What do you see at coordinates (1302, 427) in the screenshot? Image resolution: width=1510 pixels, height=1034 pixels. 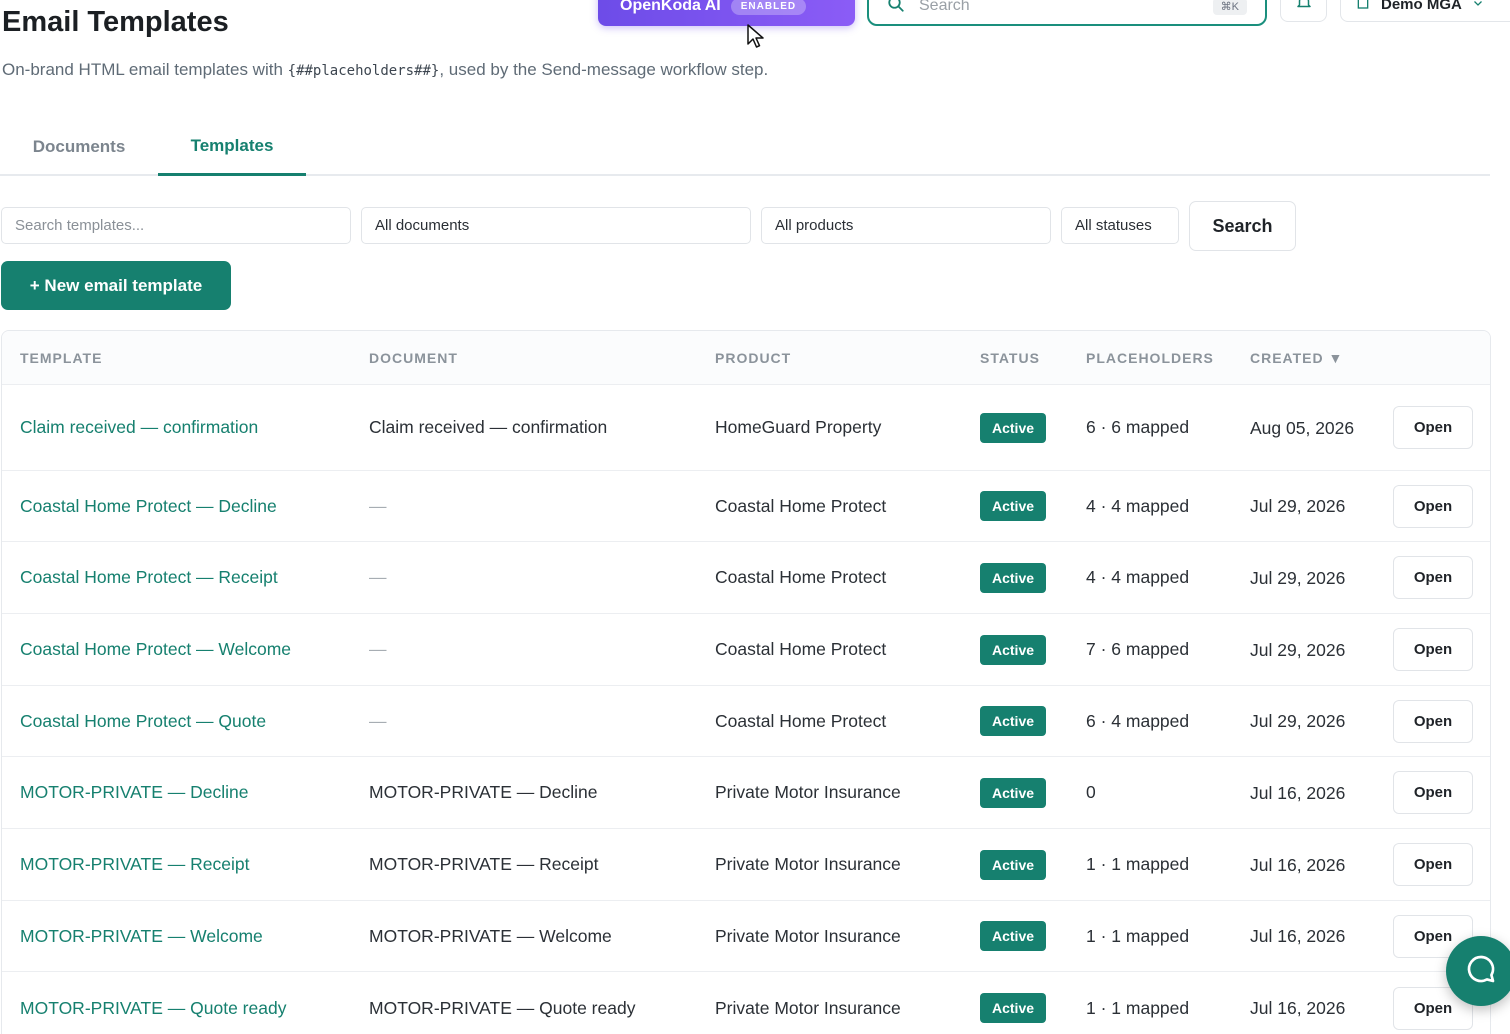 I see `created-cell: Aug 05, 2026` at bounding box center [1302, 427].